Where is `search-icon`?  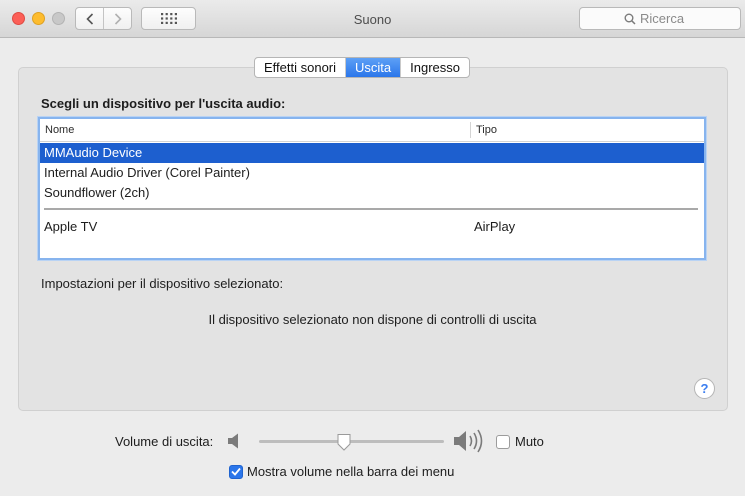
search-icon is located at coordinates (630, 19).